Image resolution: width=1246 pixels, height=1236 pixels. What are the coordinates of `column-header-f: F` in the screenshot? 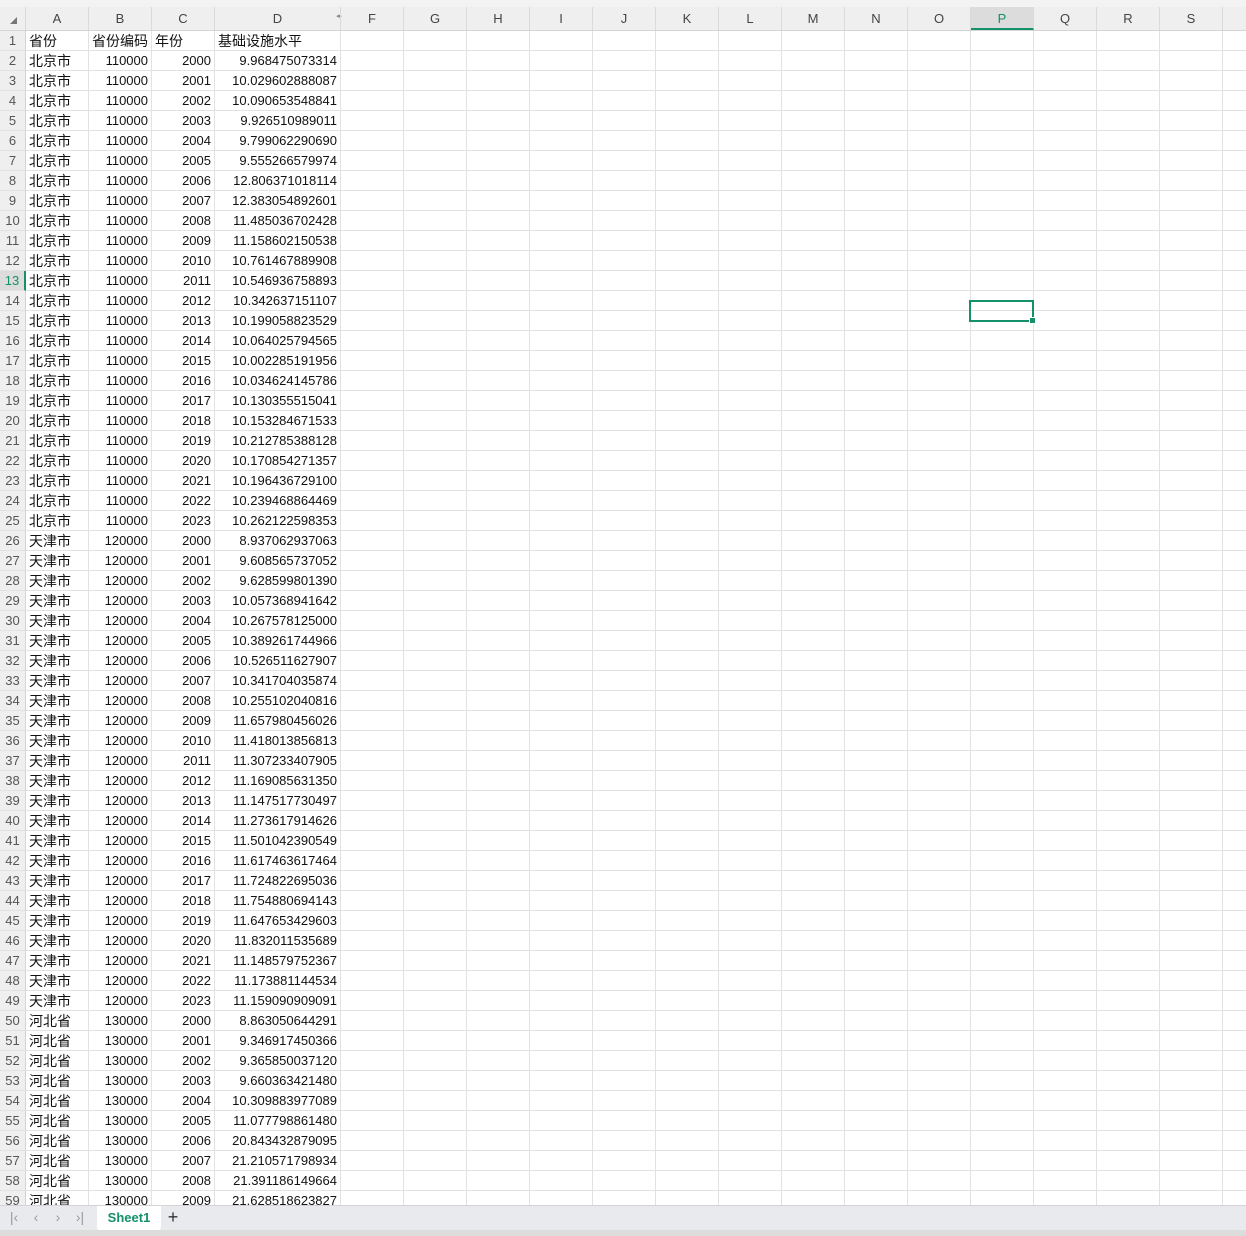 It's located at (372, 18).